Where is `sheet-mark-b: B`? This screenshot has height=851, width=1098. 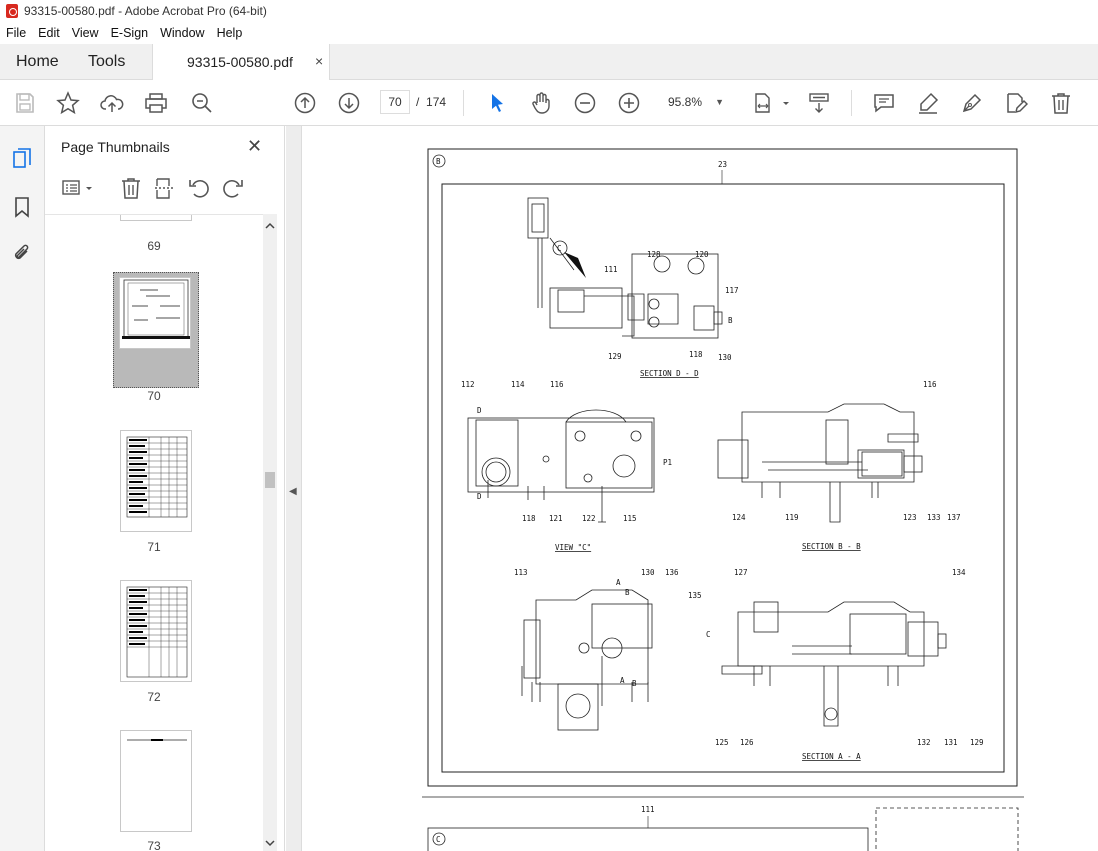 sheet-mark-b: B is located at coordinates (438, 161).